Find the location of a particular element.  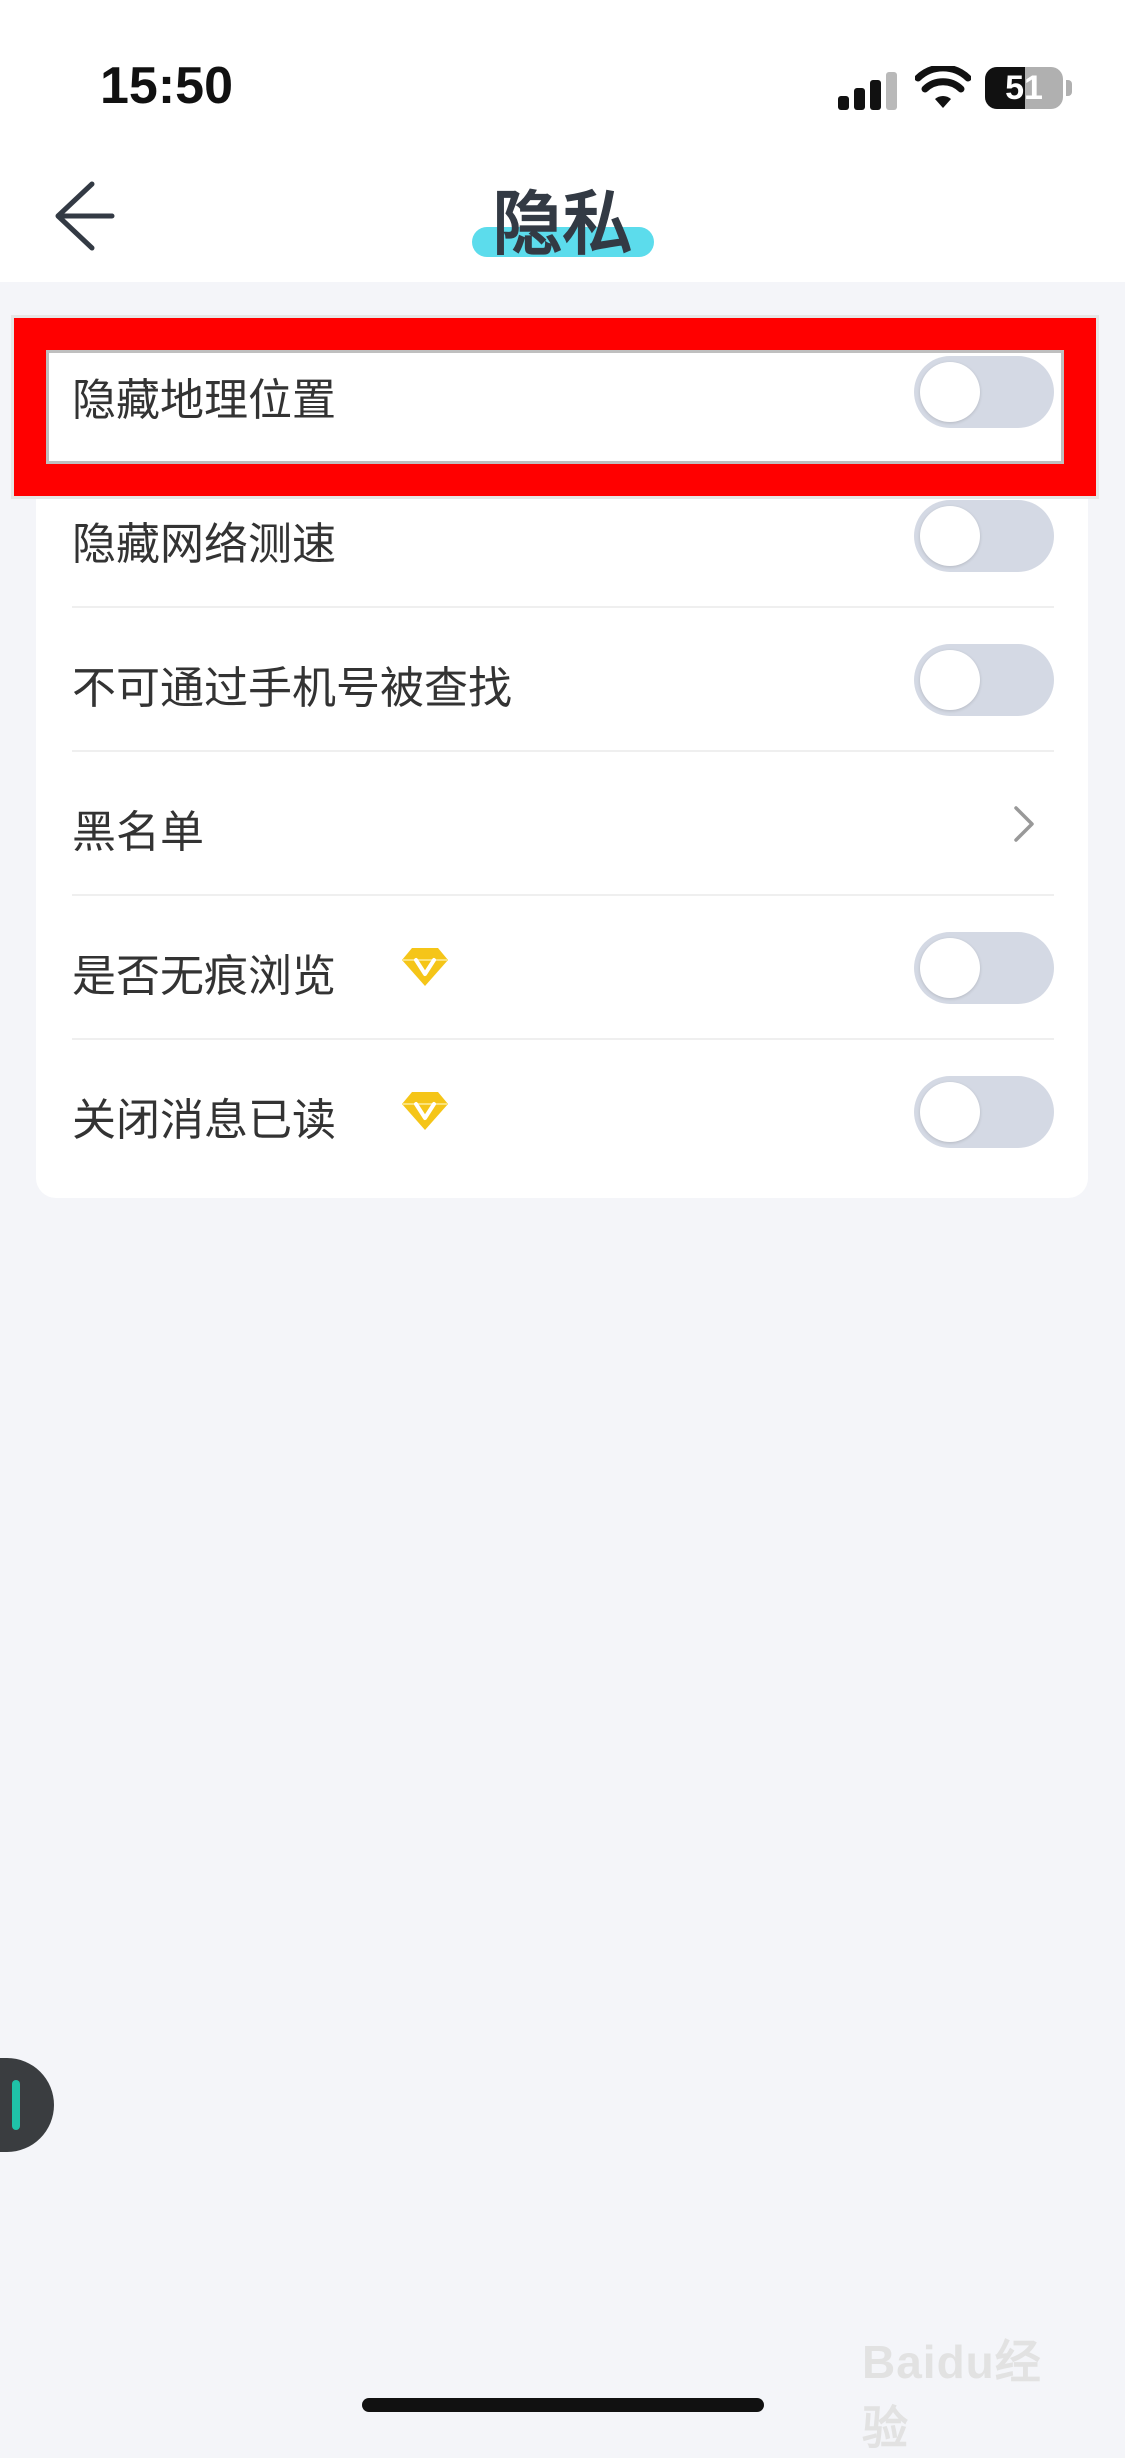

battery-tip is located at coordinates (1069, 88).